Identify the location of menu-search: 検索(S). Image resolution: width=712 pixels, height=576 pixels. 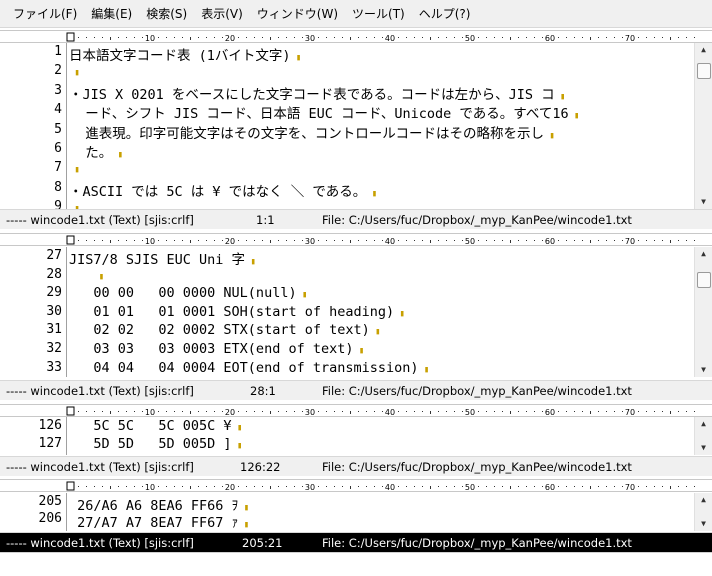
(166, 14).